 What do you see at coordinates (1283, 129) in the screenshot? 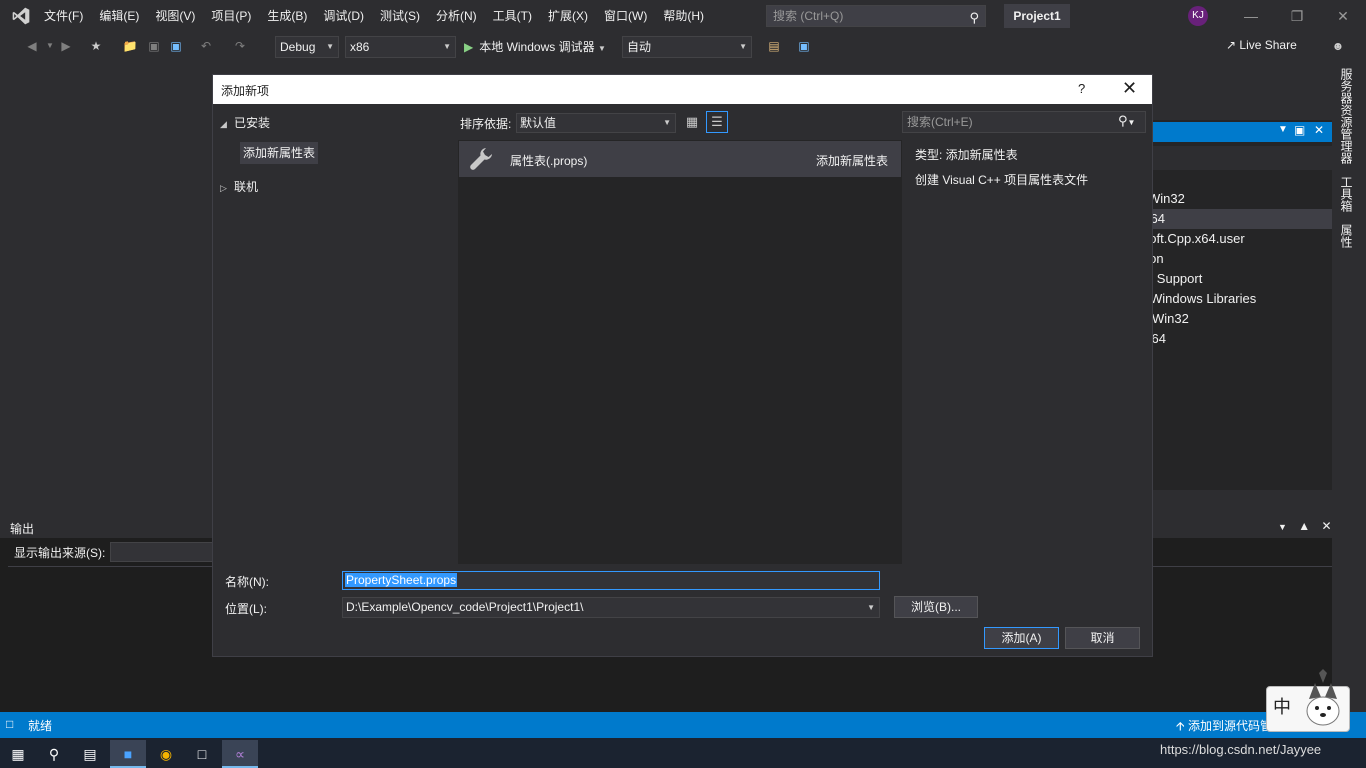
I see `panel-menu-icon: ▼` at bounding box center [1283, 129].